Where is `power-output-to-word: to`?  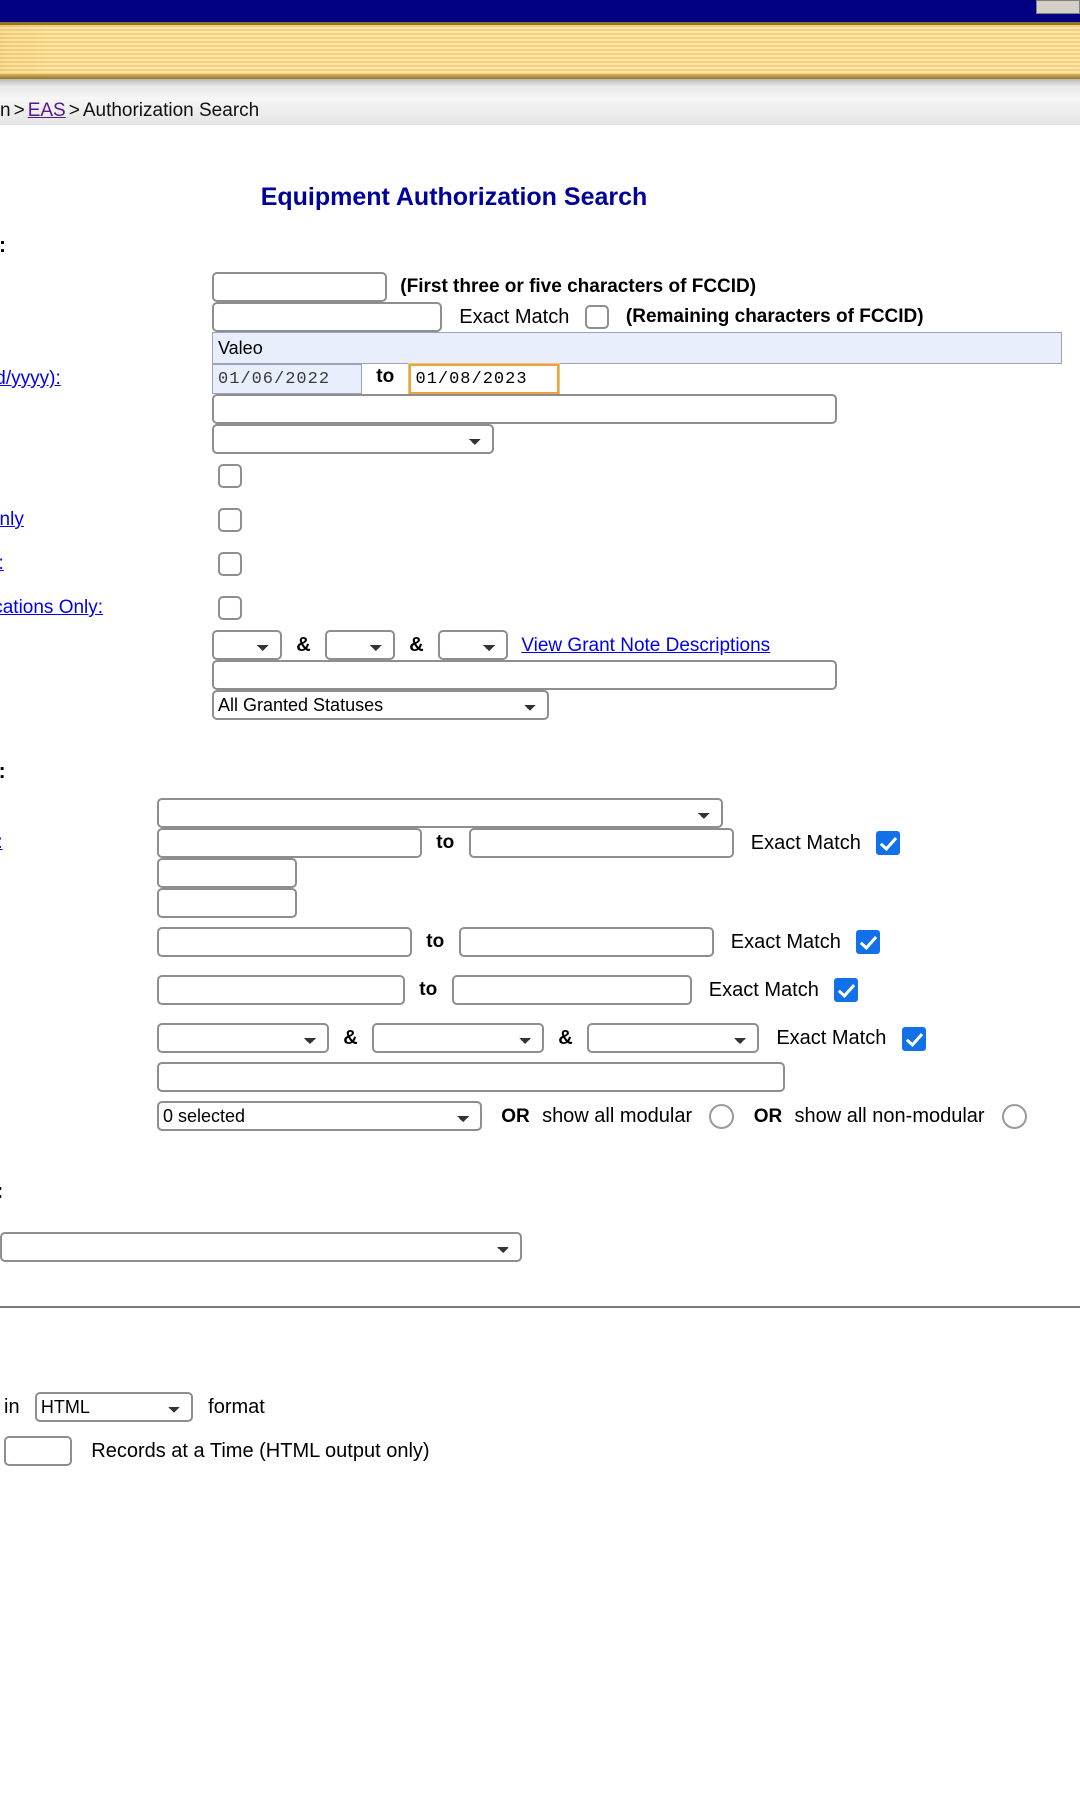
power-output-to-word: to is located at coordinates (428, 990).